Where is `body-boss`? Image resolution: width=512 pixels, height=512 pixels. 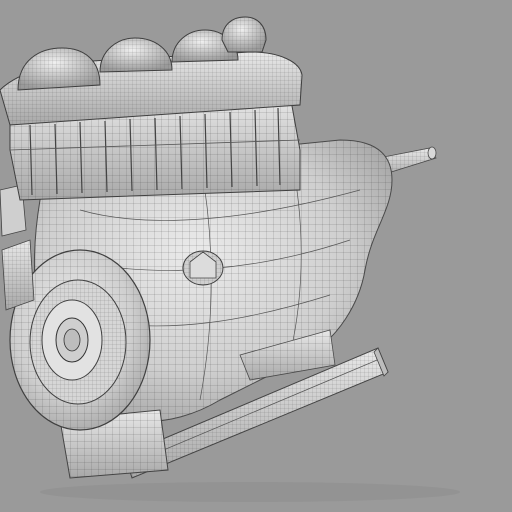
body-boss is located at coordinates (203, 268).